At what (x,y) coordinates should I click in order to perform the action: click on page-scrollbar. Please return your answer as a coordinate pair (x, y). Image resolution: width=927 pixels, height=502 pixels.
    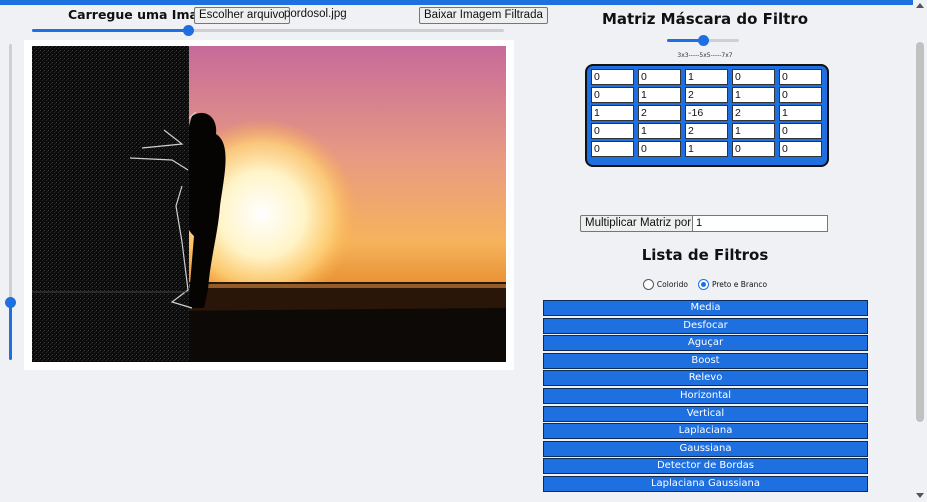
    Looking at the image, I should click on (920, 251).